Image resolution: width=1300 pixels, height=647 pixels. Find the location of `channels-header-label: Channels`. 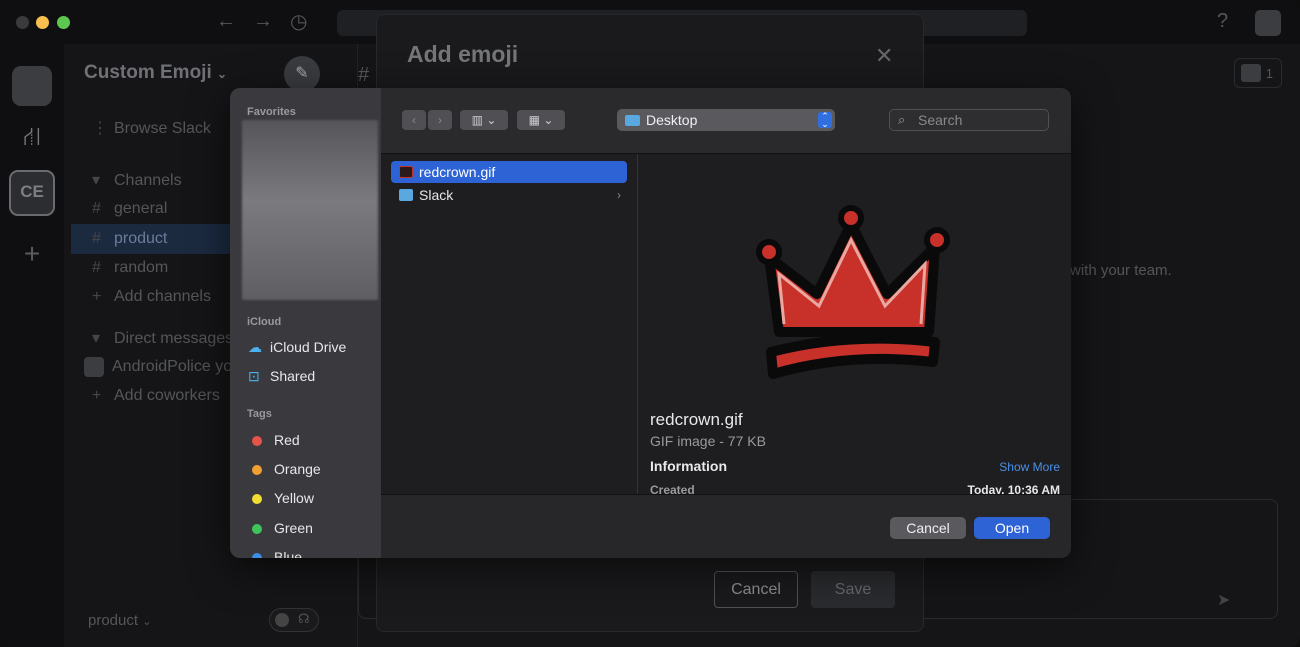

channels-header-label: Channels is located at coordinates (148, 180).